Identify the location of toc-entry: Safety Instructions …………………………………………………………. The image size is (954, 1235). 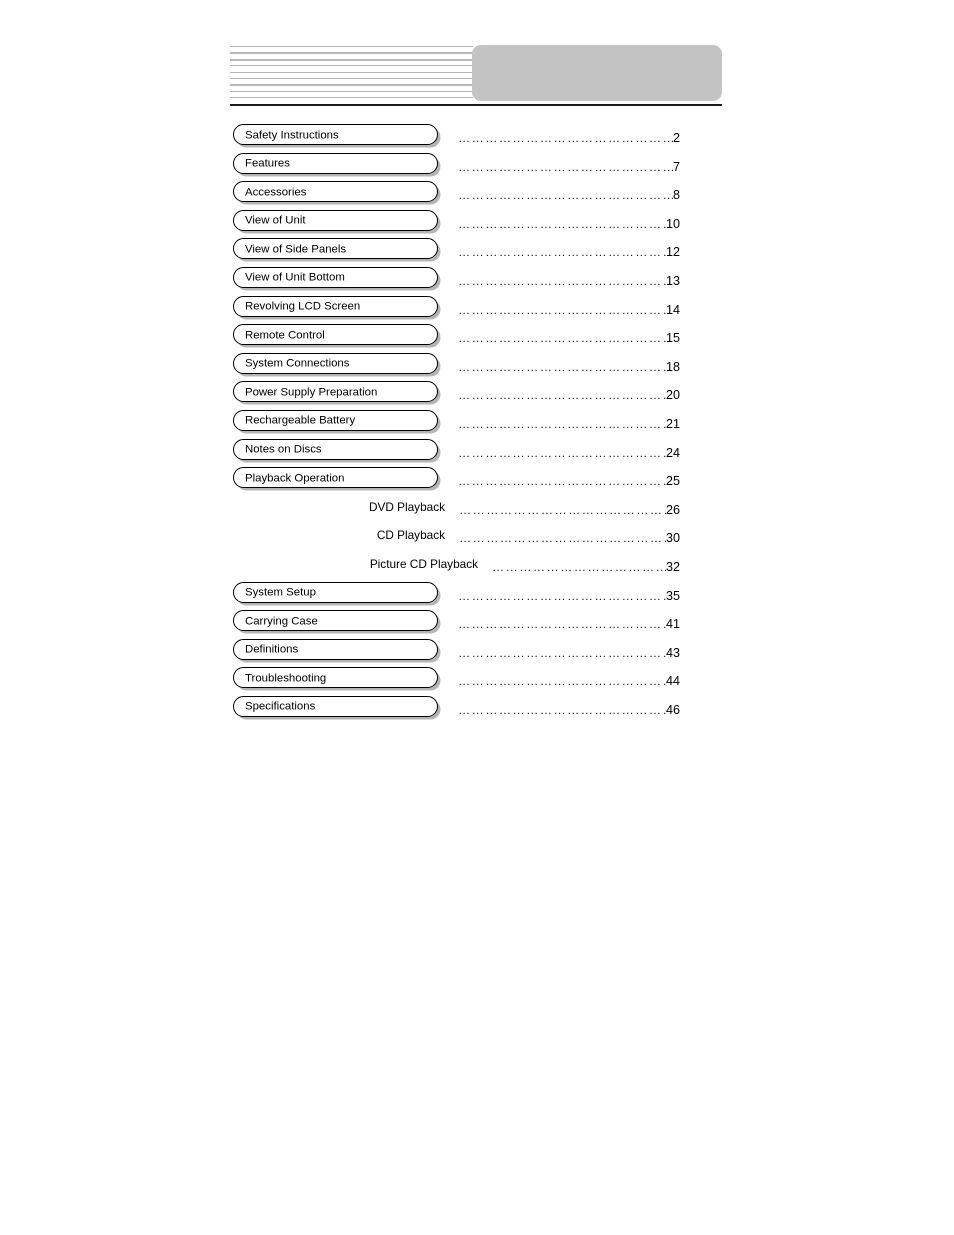
(477, 138).